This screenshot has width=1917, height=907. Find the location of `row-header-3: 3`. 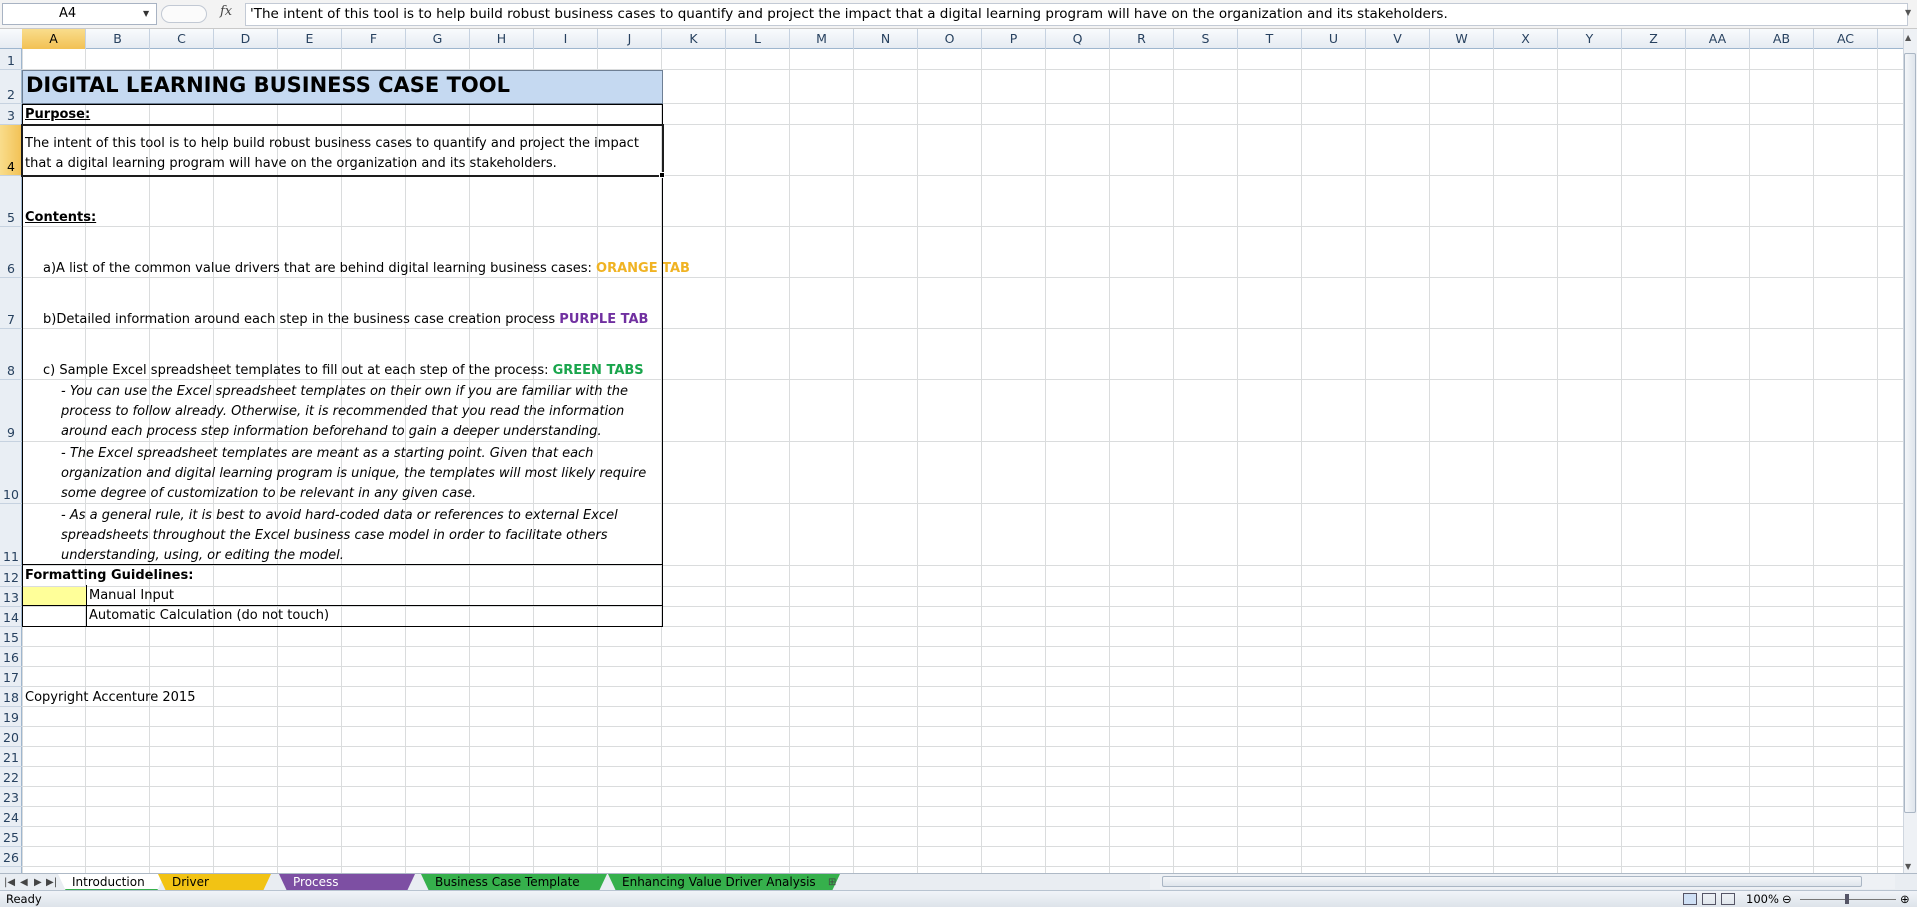

row-header-3: 3 is located at coordinates (11, 114).